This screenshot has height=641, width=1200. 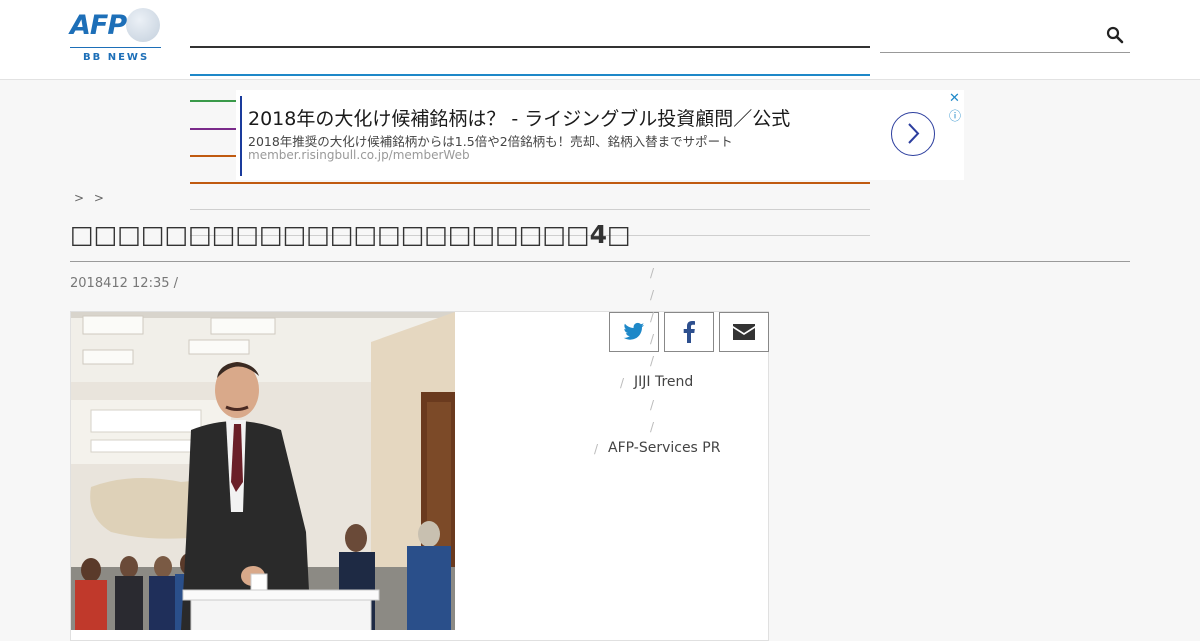 What do you see at coordinates (634, 331) in the screenshot?
I see `twitter-icon` at bounding box center [634, 331].